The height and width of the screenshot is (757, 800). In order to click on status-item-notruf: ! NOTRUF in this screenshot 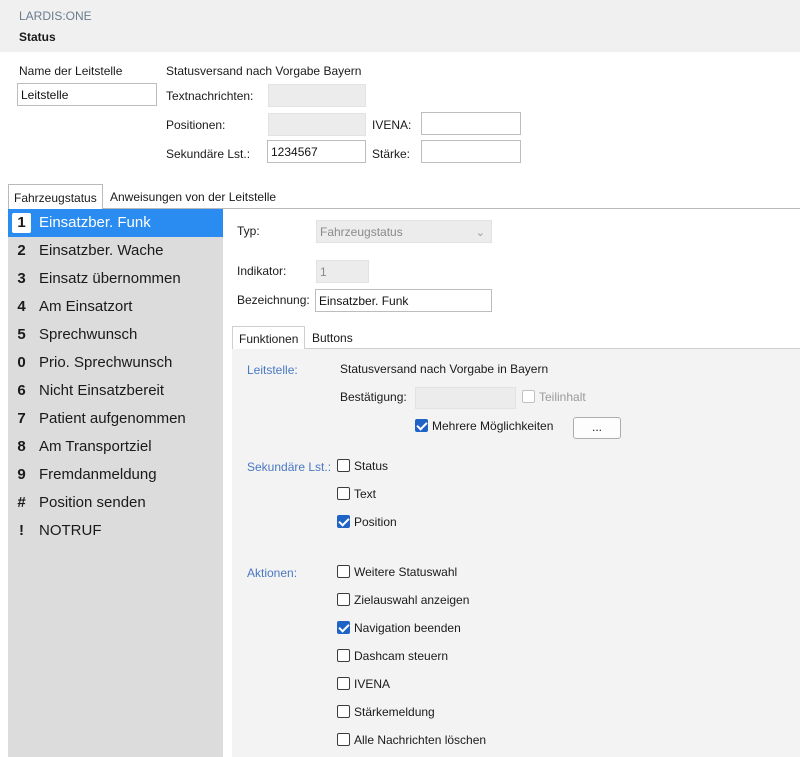, I will do `click(115, 531)`.